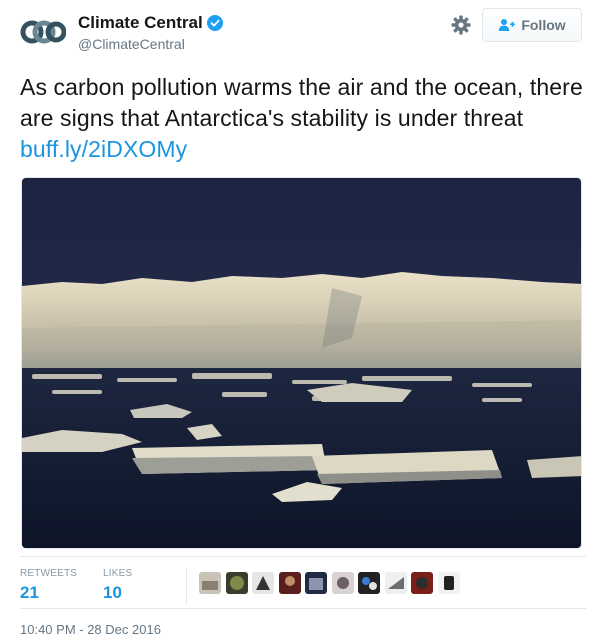 This screenshot has width=606, height=644. What do you see at coordinates (103, 149) in the screenshot?
I see `tweet-link: buff.ly/2iDXOMy` at bounding box center [103, 149].